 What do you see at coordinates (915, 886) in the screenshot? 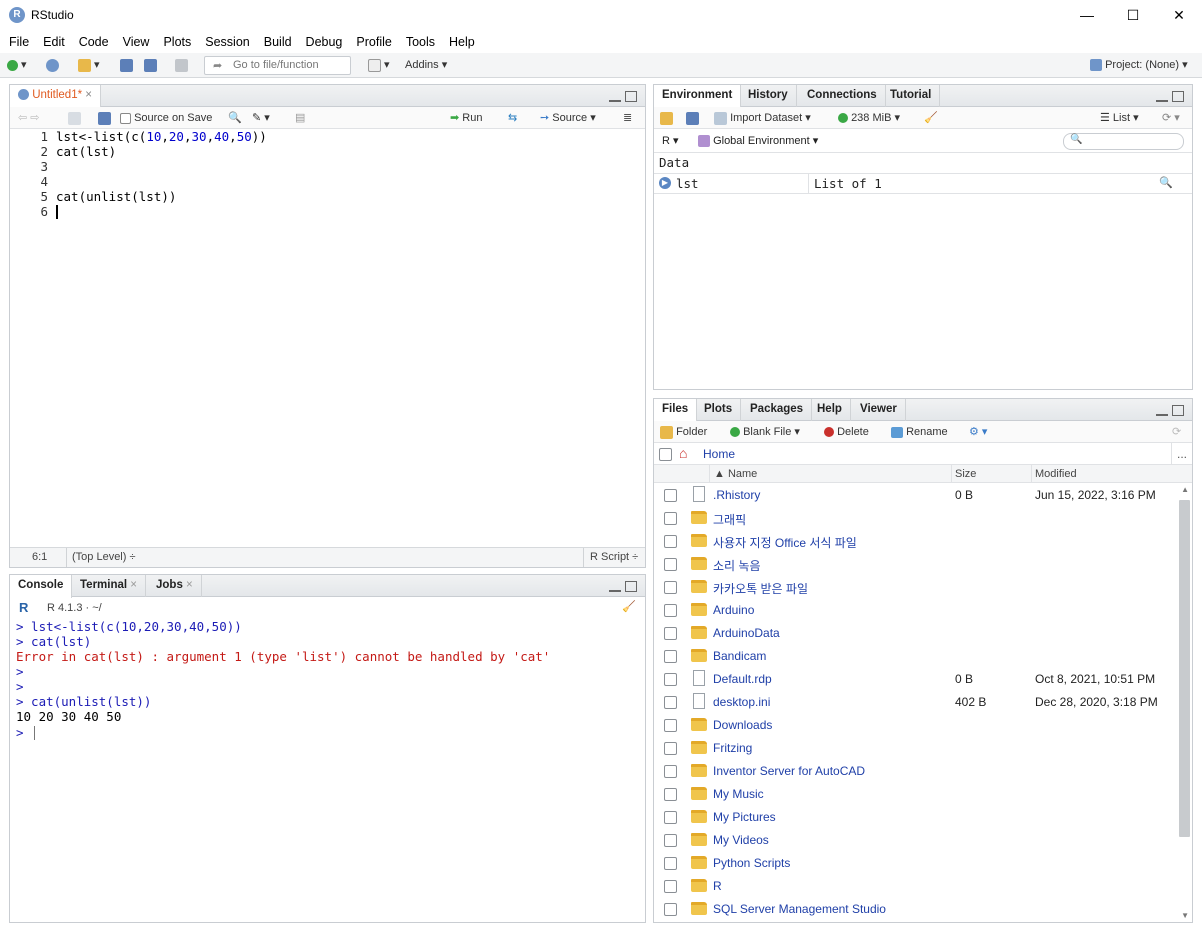
I see `file-row: R` at bounding box center [915, 886].